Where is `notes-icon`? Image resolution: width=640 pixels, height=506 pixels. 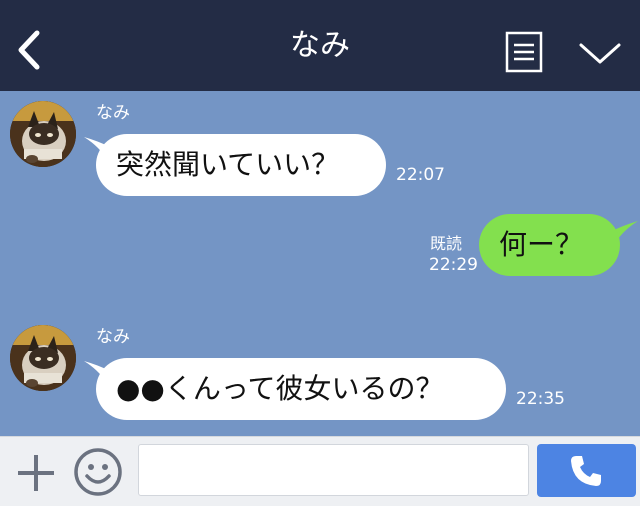 notes-icon is located at coordinates (524, 52).